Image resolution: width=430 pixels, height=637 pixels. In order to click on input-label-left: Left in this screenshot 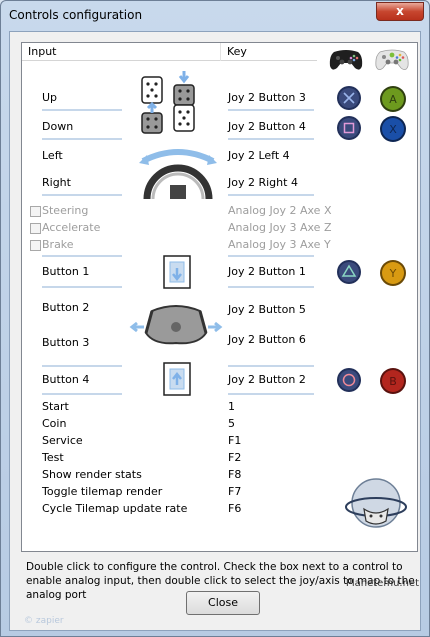, I will do `click(52, 155)`.